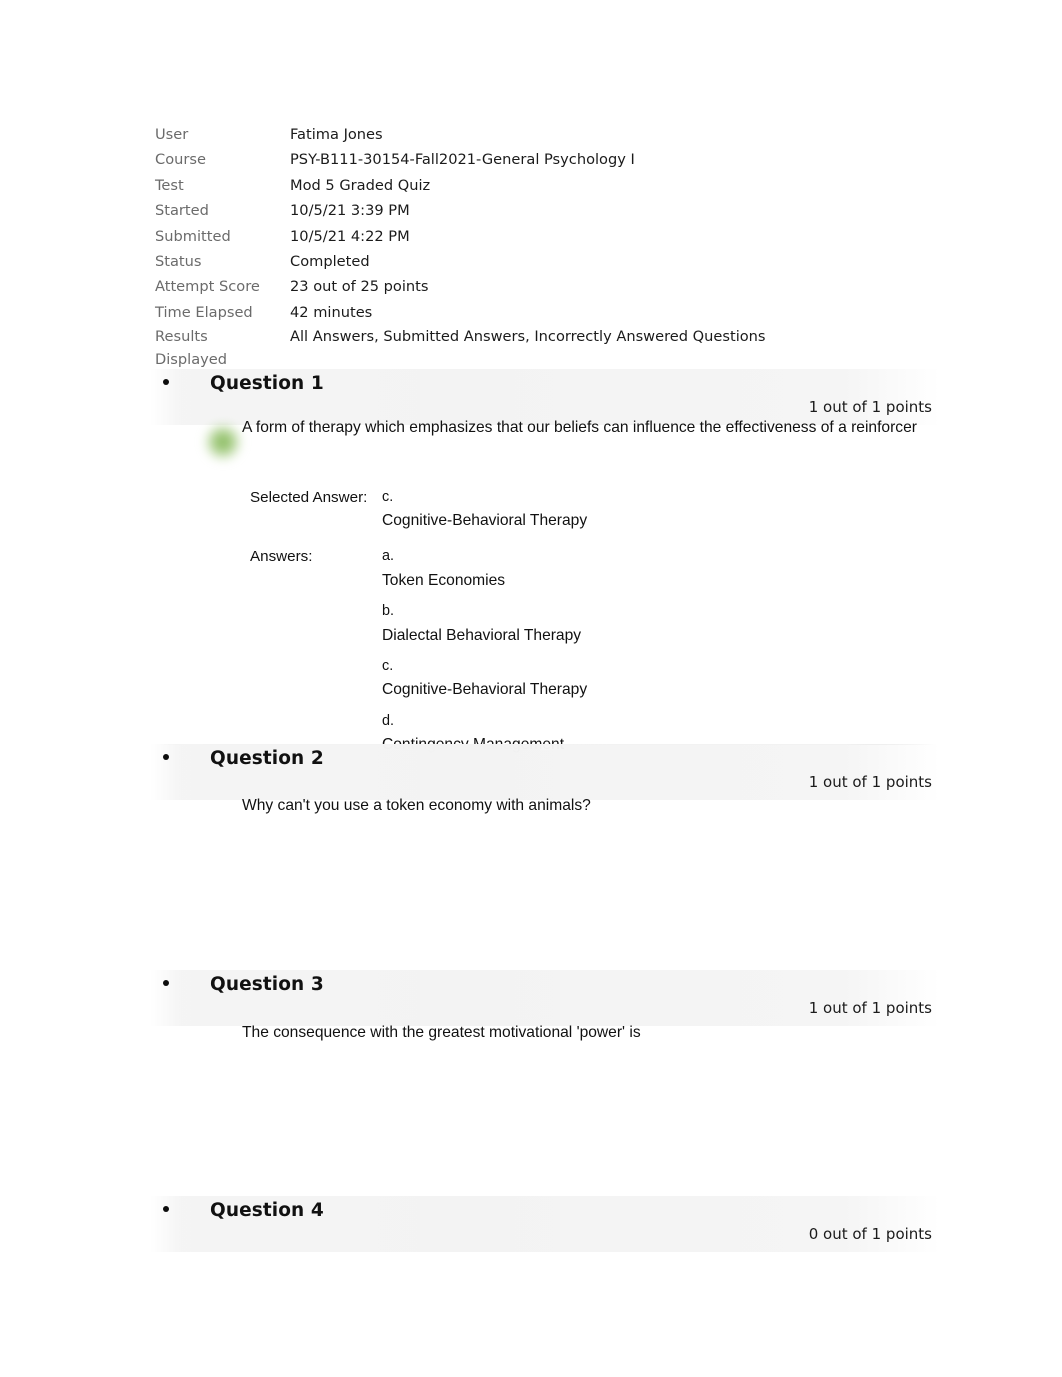 The image size is (1062, 1377). Describe the element at coordinates (359, 287) in the screenshot. I see `summary-value-attempt-score: 23 out of 25 points` at that location.